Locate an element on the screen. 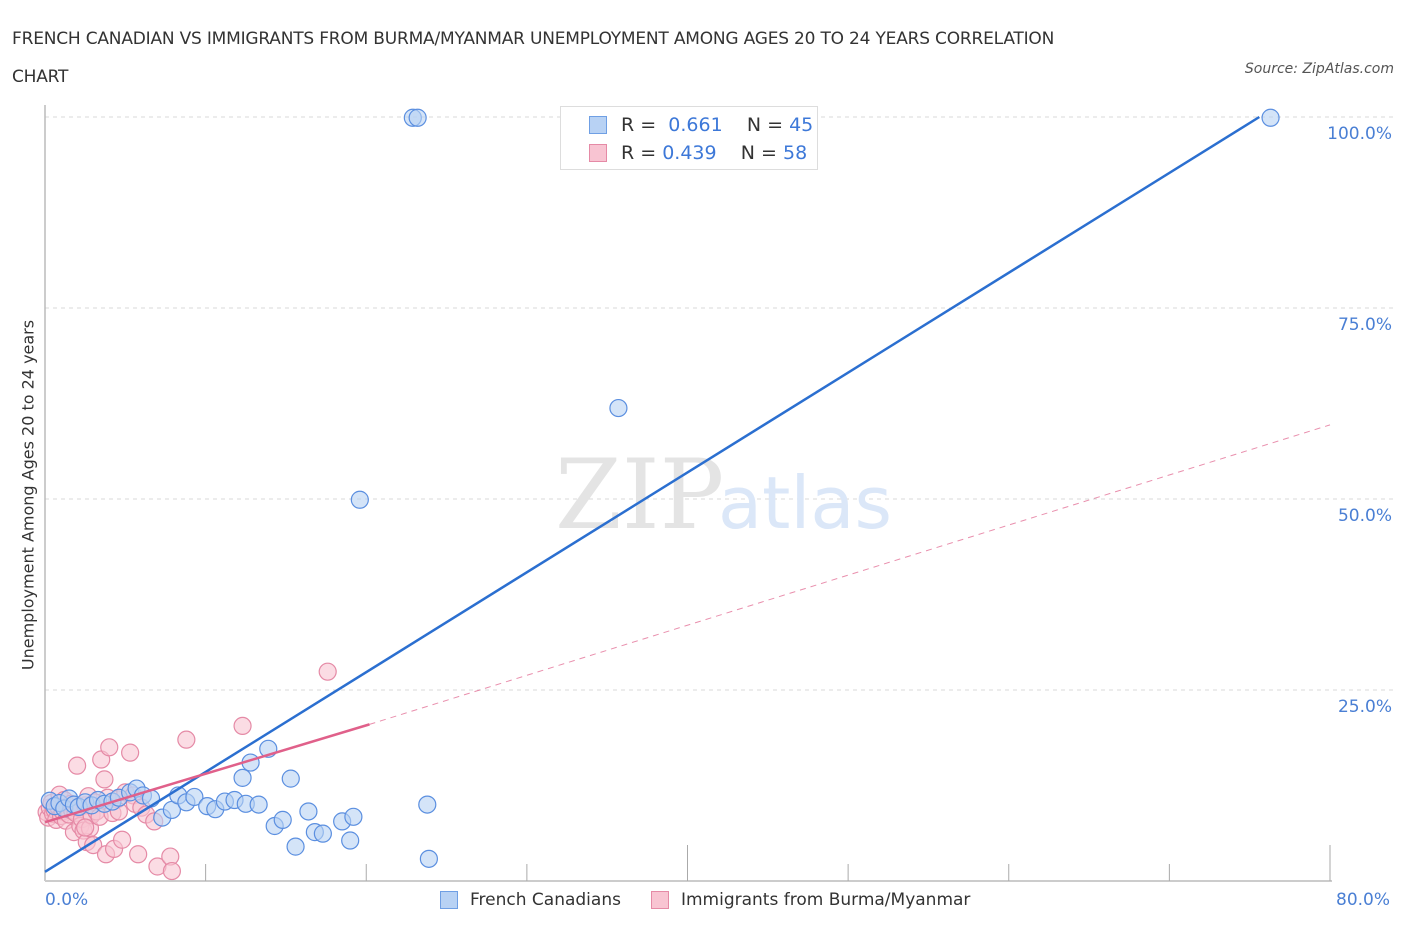 The image size is (1406, 930). stats-legend-row-french-canadians: R = 0.661 N = 45 is located at coordinates (701, 125).